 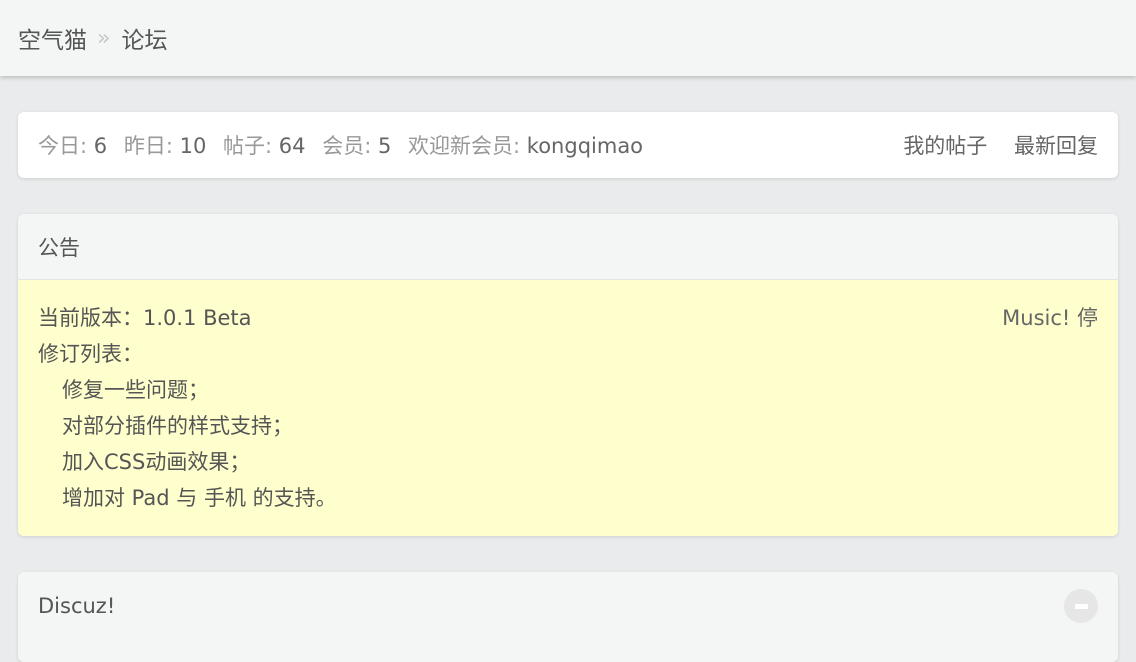 What do you see at coordinates (135, 390) in the screenshot?
I see `revision-item: 修复一些问题；` at bounding box center [135, 390].